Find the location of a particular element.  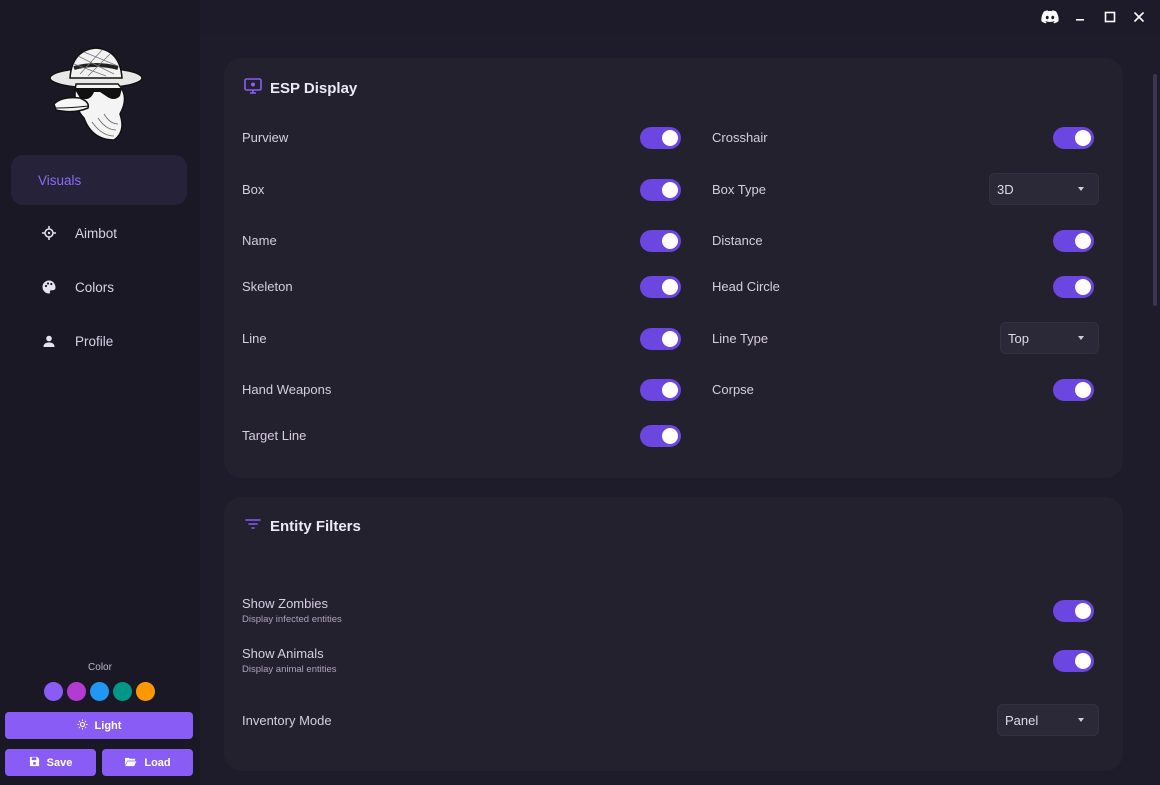

save-button: Save is located at coordinates (50, 762).